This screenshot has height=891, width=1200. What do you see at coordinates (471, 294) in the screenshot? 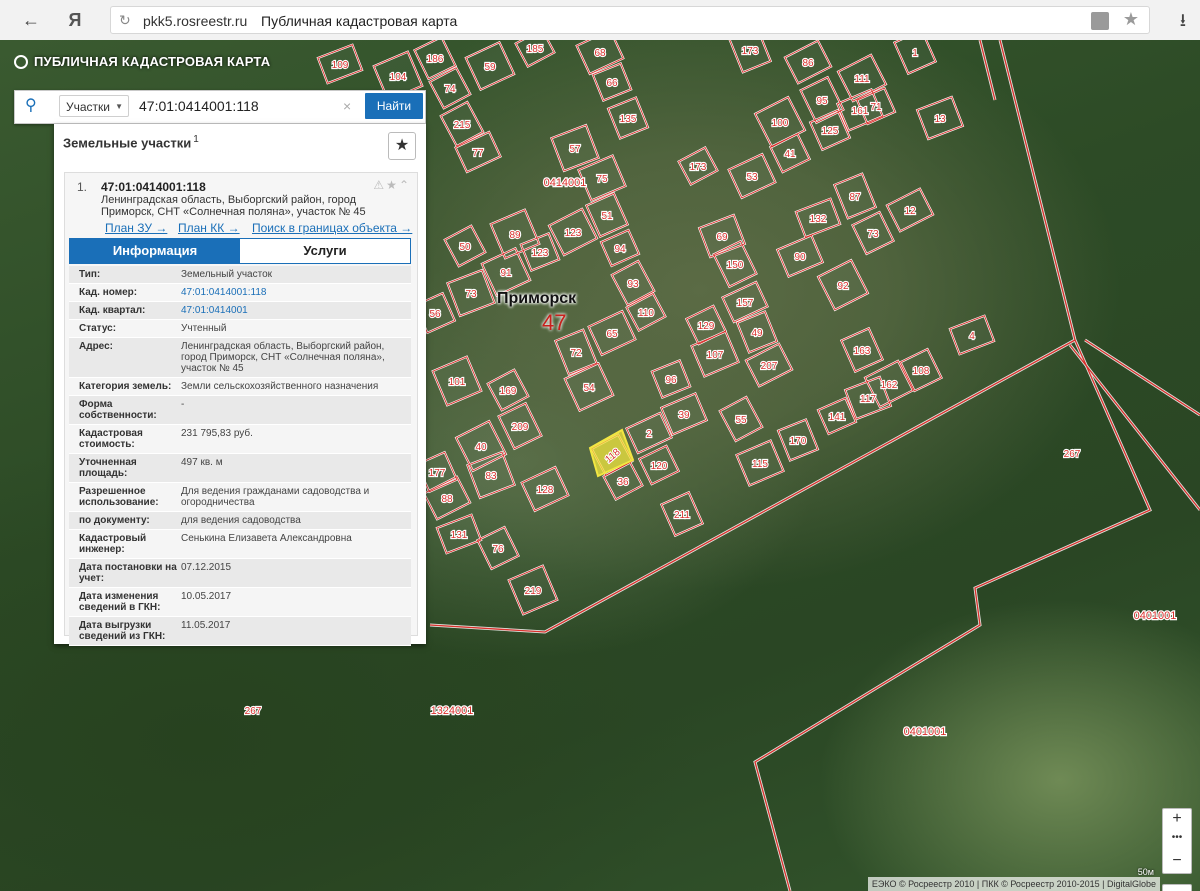
I see `parcel-number-label: 73` at bounding box center [471, 294].